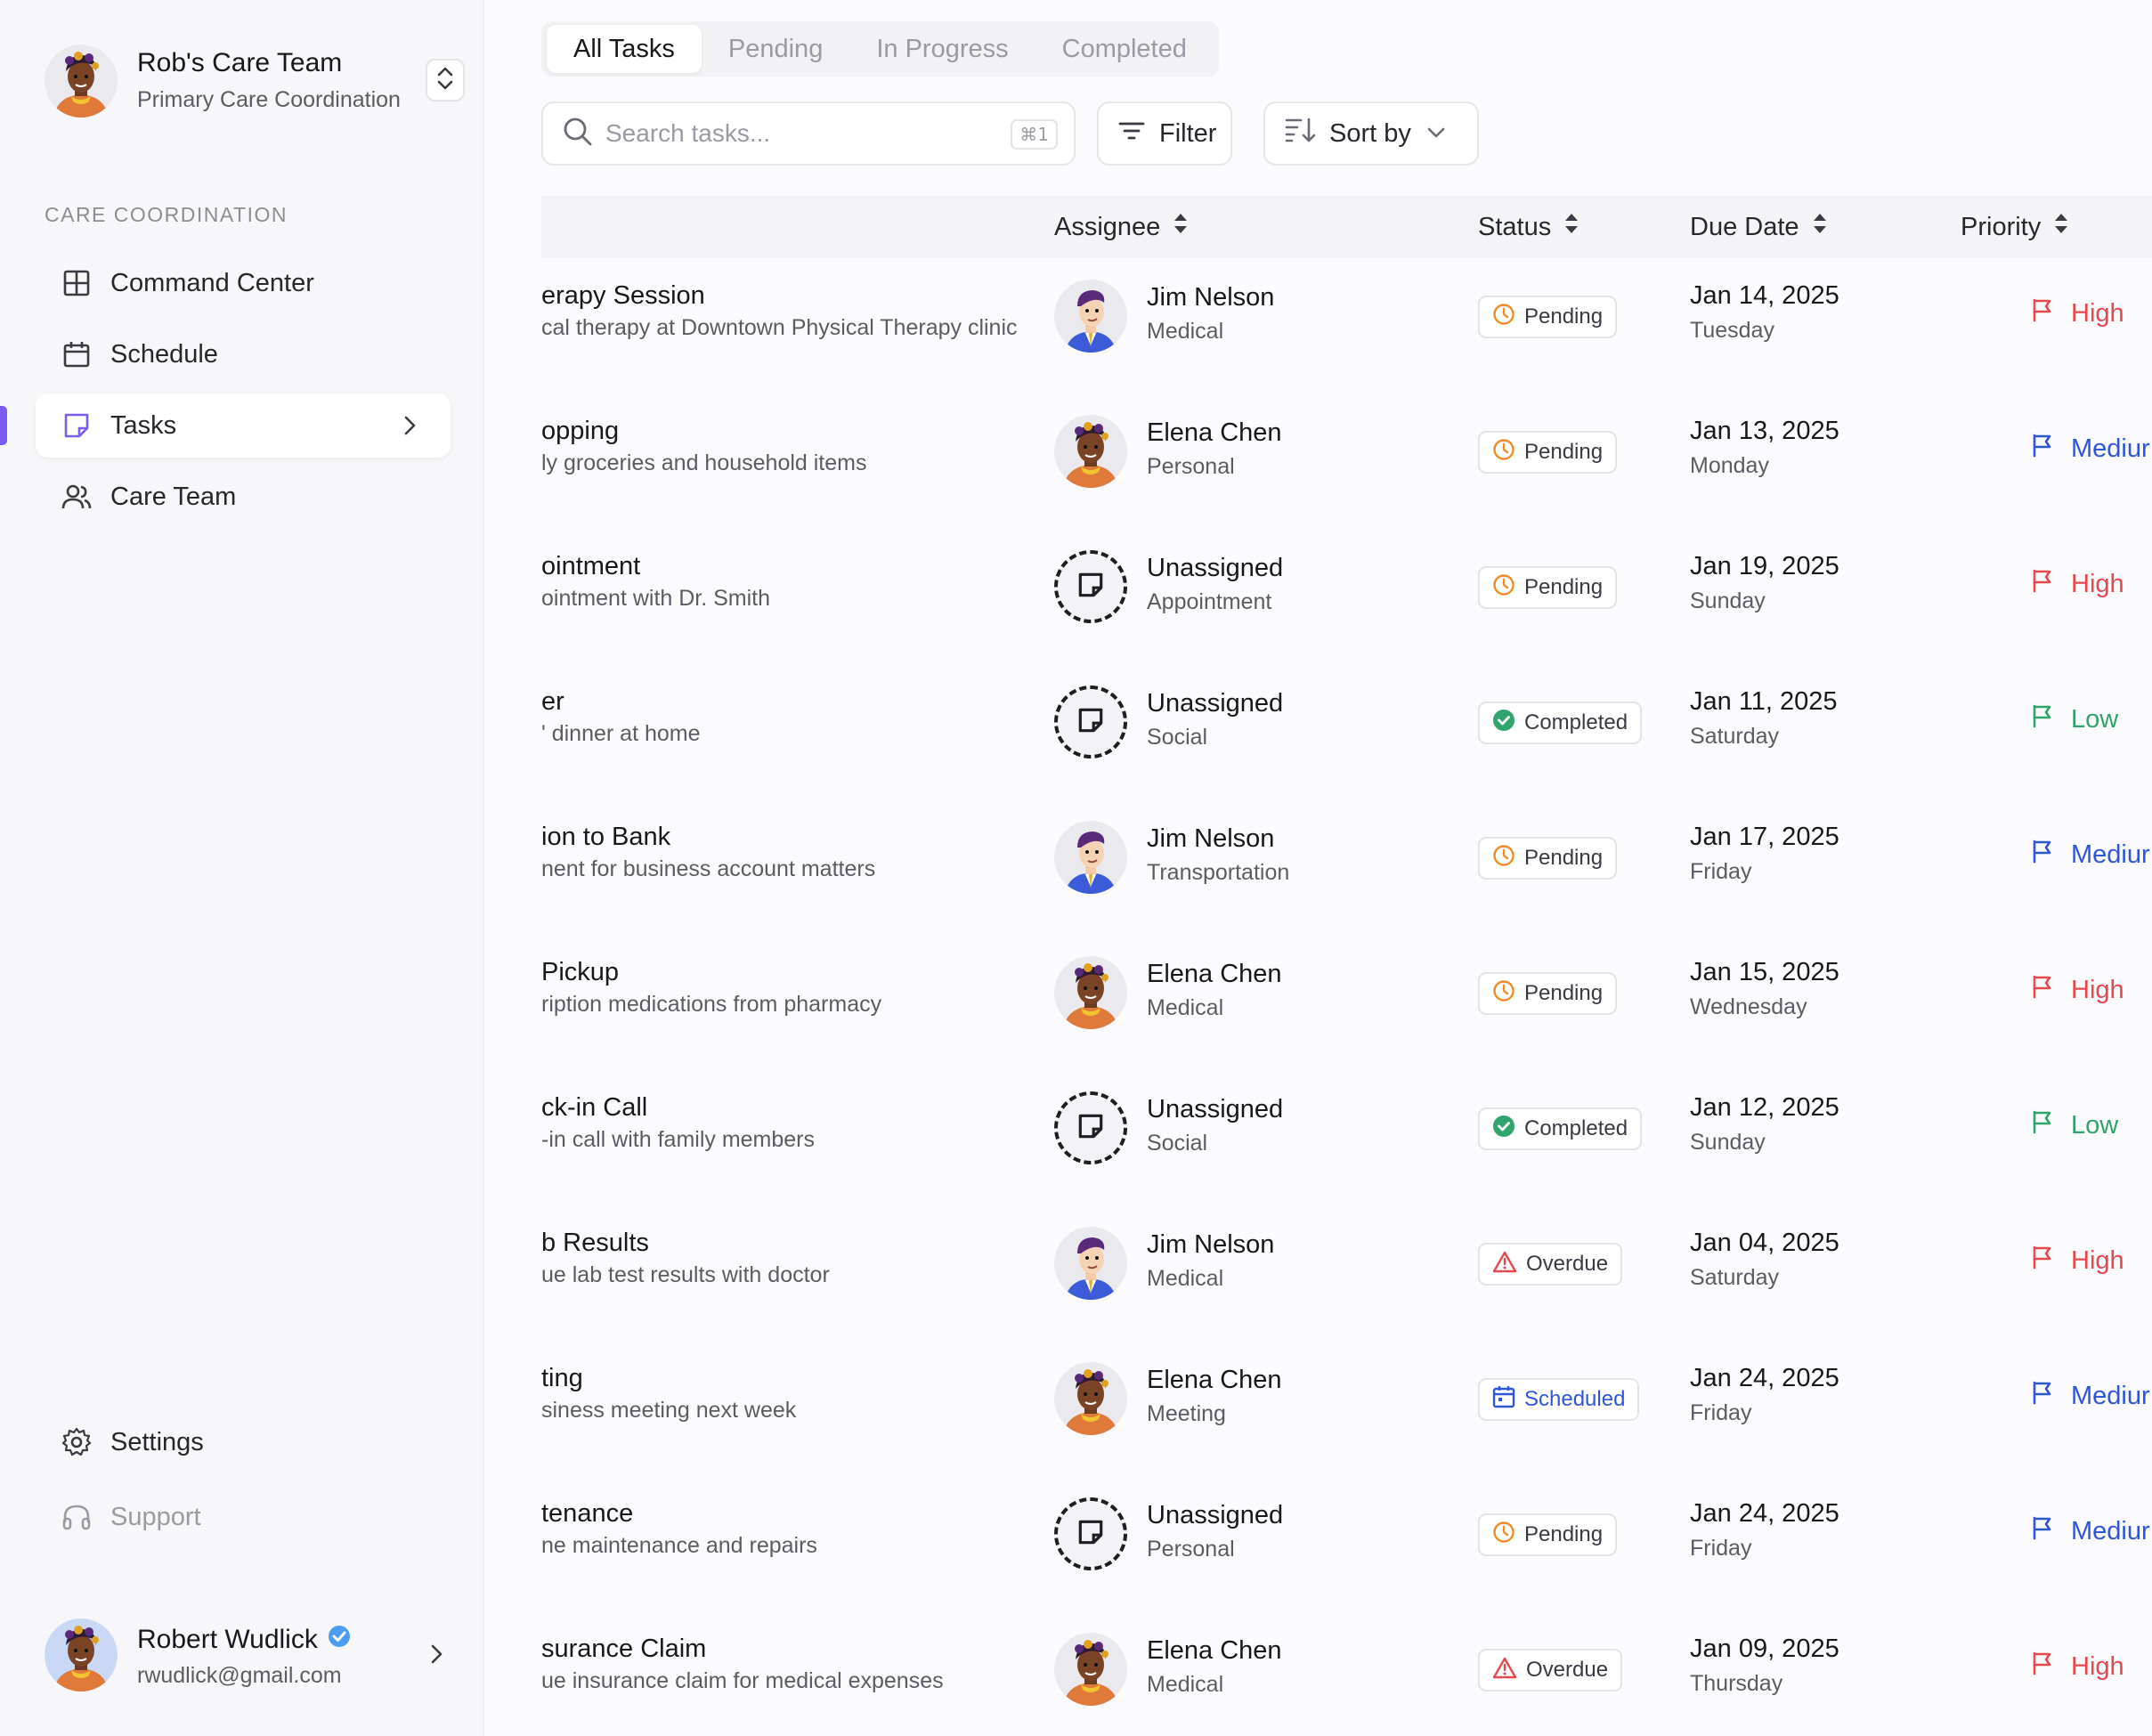  I want to click on task-description: ointment with Dr. Smith, so click(656, 598).